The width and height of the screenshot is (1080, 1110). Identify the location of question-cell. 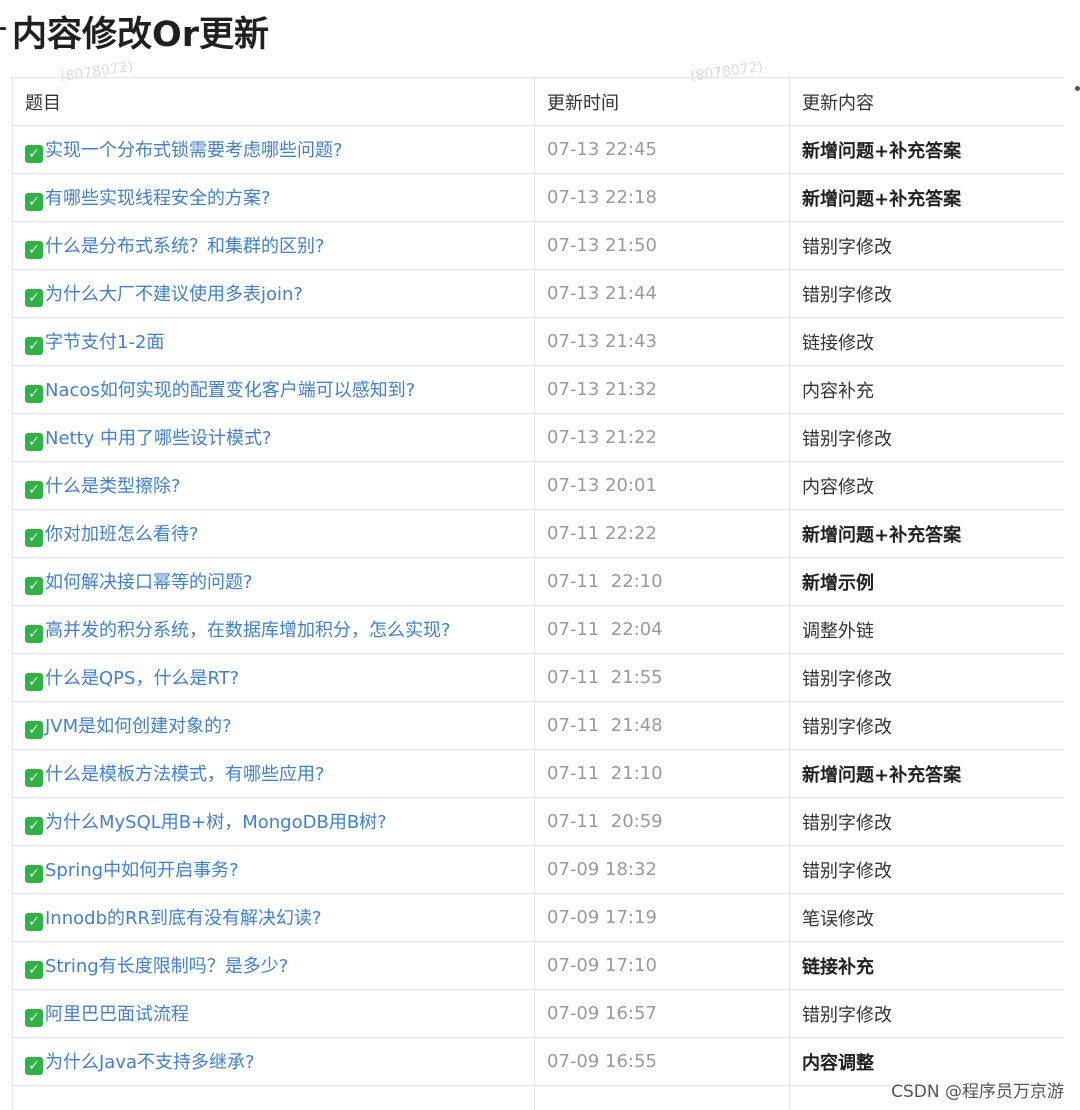
(273, 1097).